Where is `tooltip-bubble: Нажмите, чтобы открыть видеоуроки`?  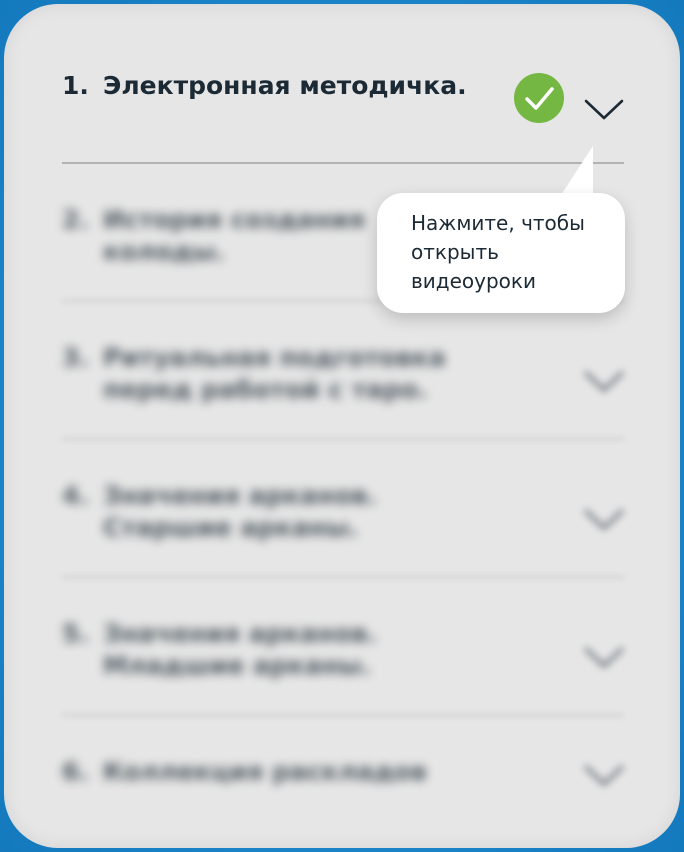
tooltip-bubble: Нажмите, чтобы открыть видеоуроки is located at coordinates (501, 253).